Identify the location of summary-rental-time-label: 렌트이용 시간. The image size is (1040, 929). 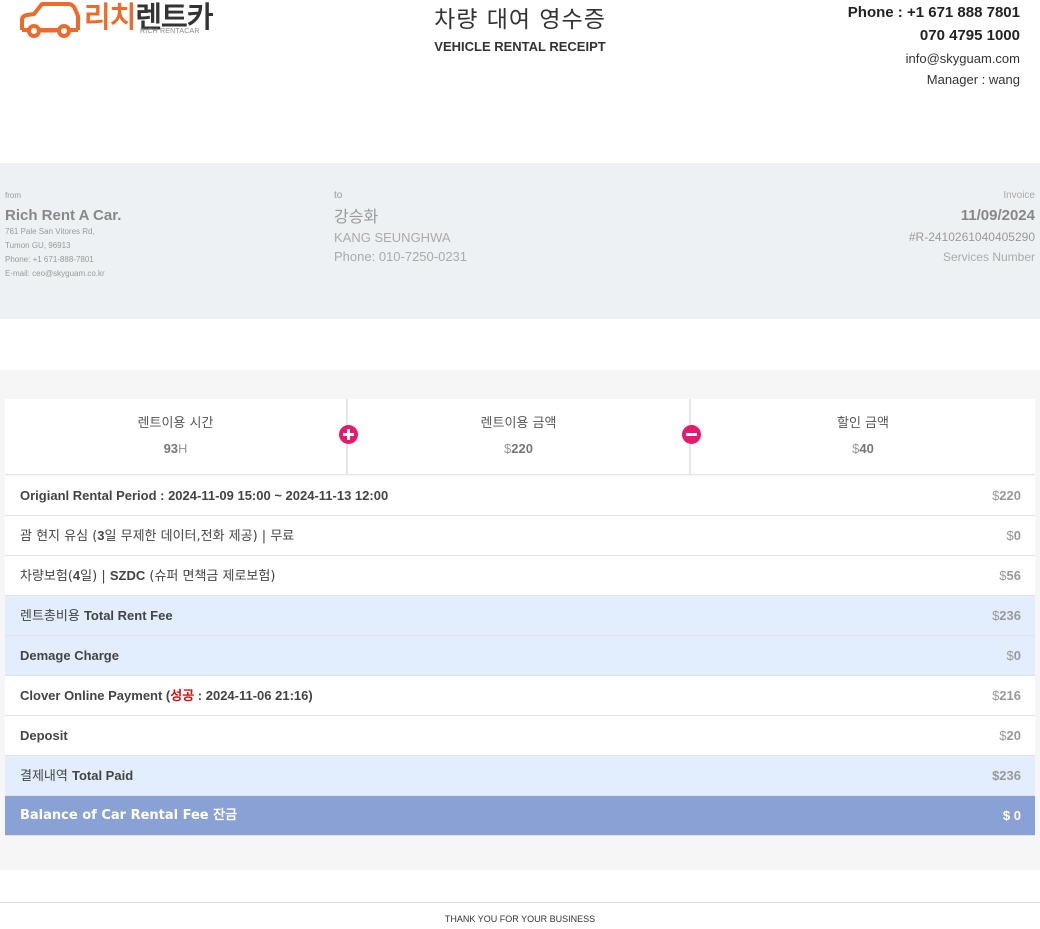
(175, 423).